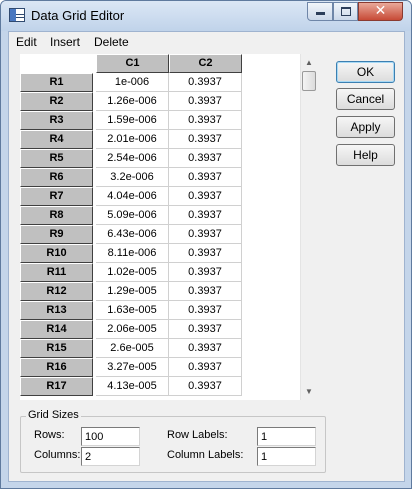  I want to click on table-row: R7 4.04e-006 0.3937, so click(163, 196).